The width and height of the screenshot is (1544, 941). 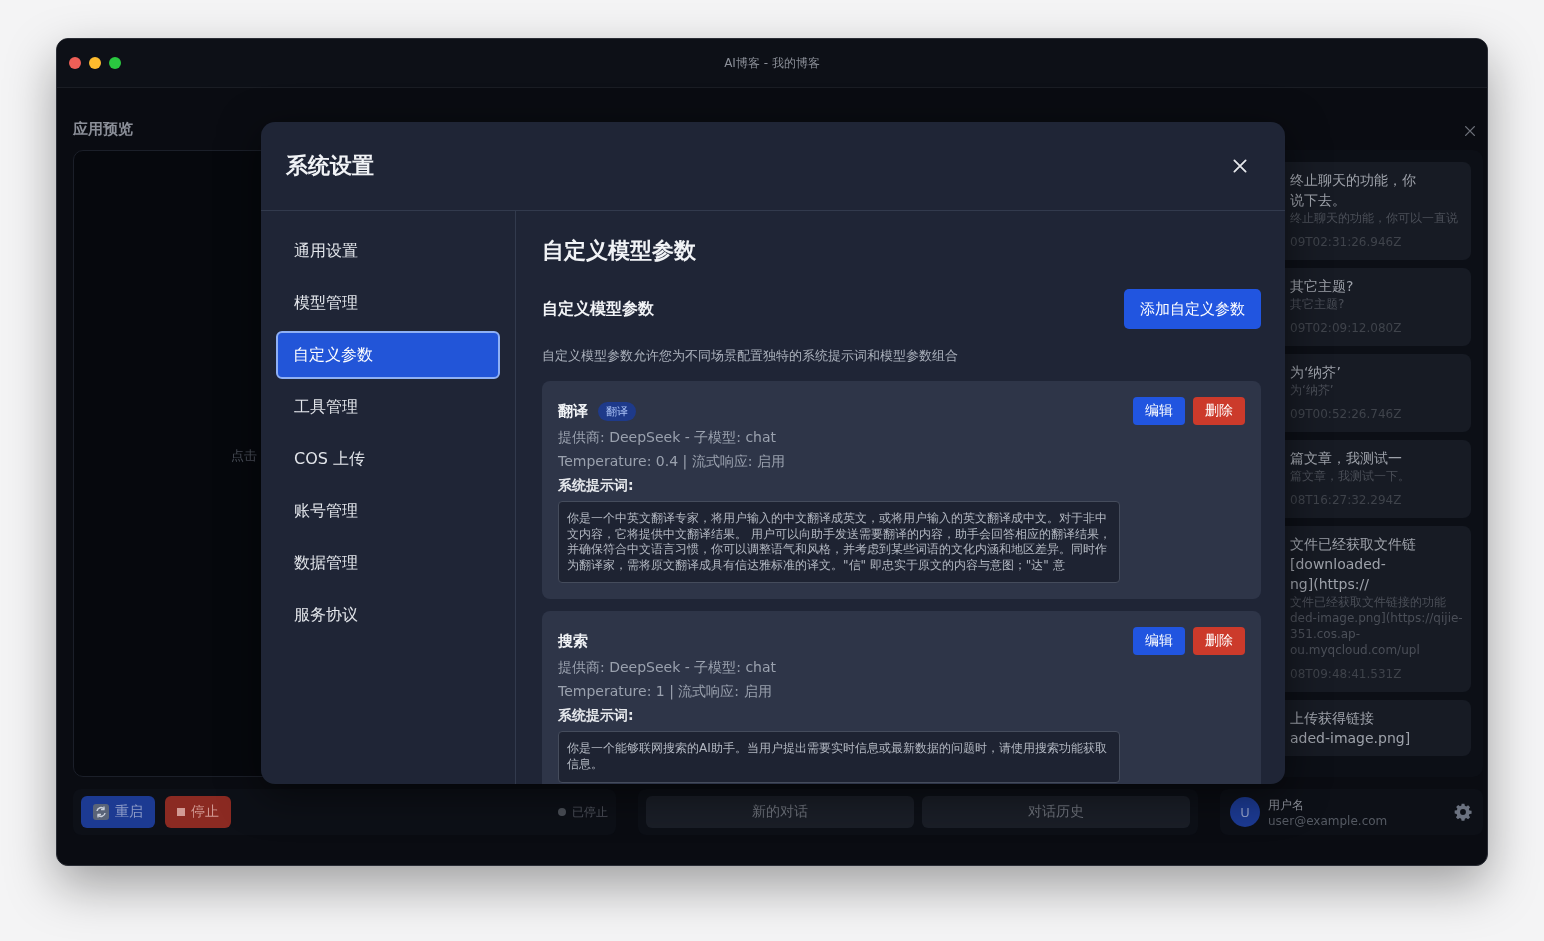 I want to click on nav-item: 工具管理, so click(x=388, y=407).